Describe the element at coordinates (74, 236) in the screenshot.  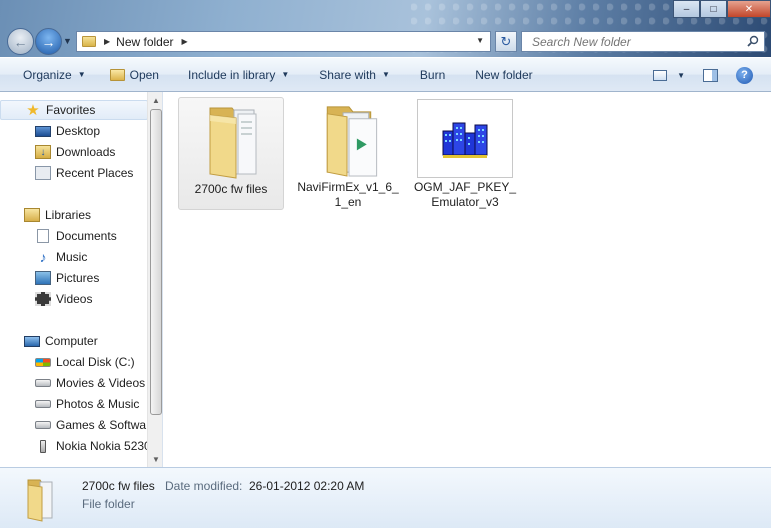
I see `sidebar-item-documents: Documents` at that location.